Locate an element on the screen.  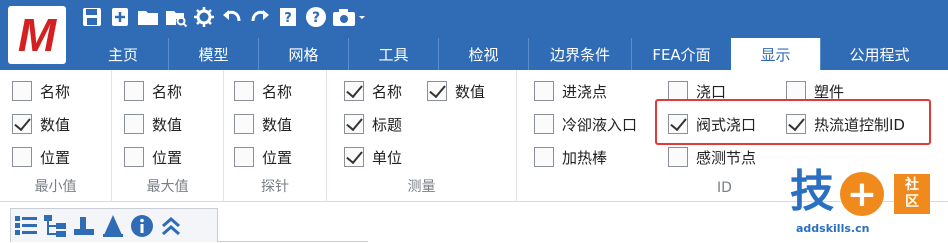
group-label: 最小值 is located at coordinates (55, 187).